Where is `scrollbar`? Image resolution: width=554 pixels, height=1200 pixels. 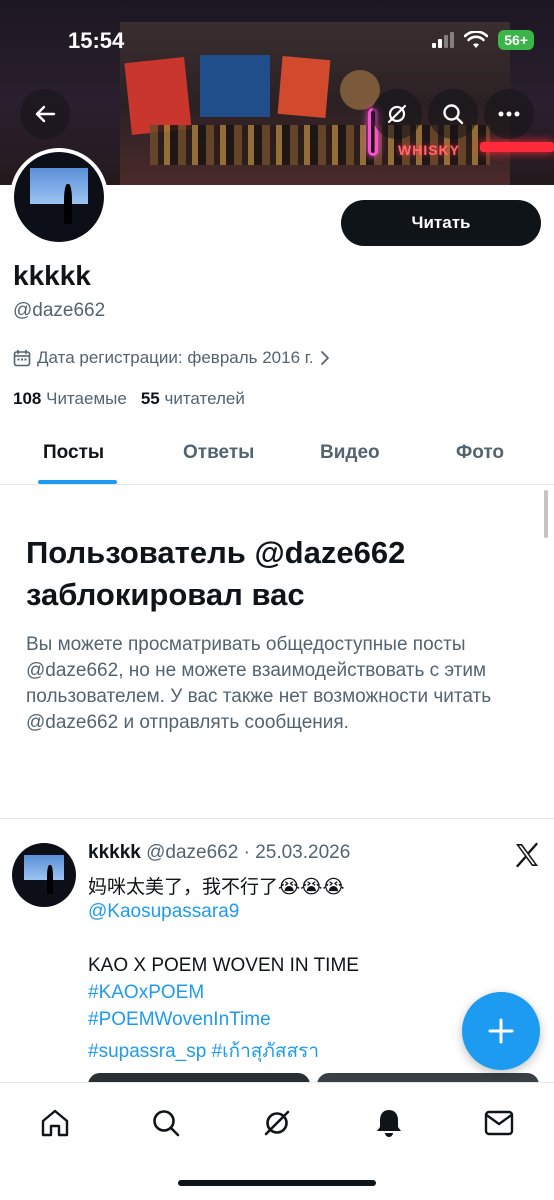 scrollbar is located at coordinates (546, 514).